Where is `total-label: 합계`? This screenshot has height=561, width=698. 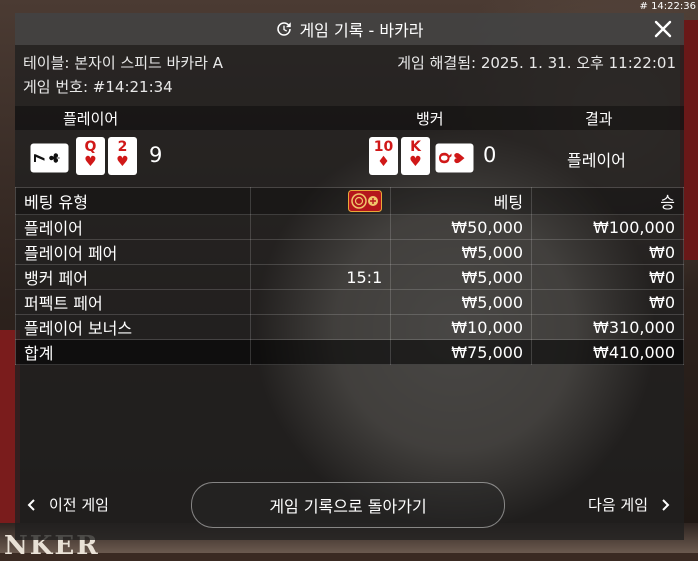
total-label: 합계 is located at coordinates (133, 352).